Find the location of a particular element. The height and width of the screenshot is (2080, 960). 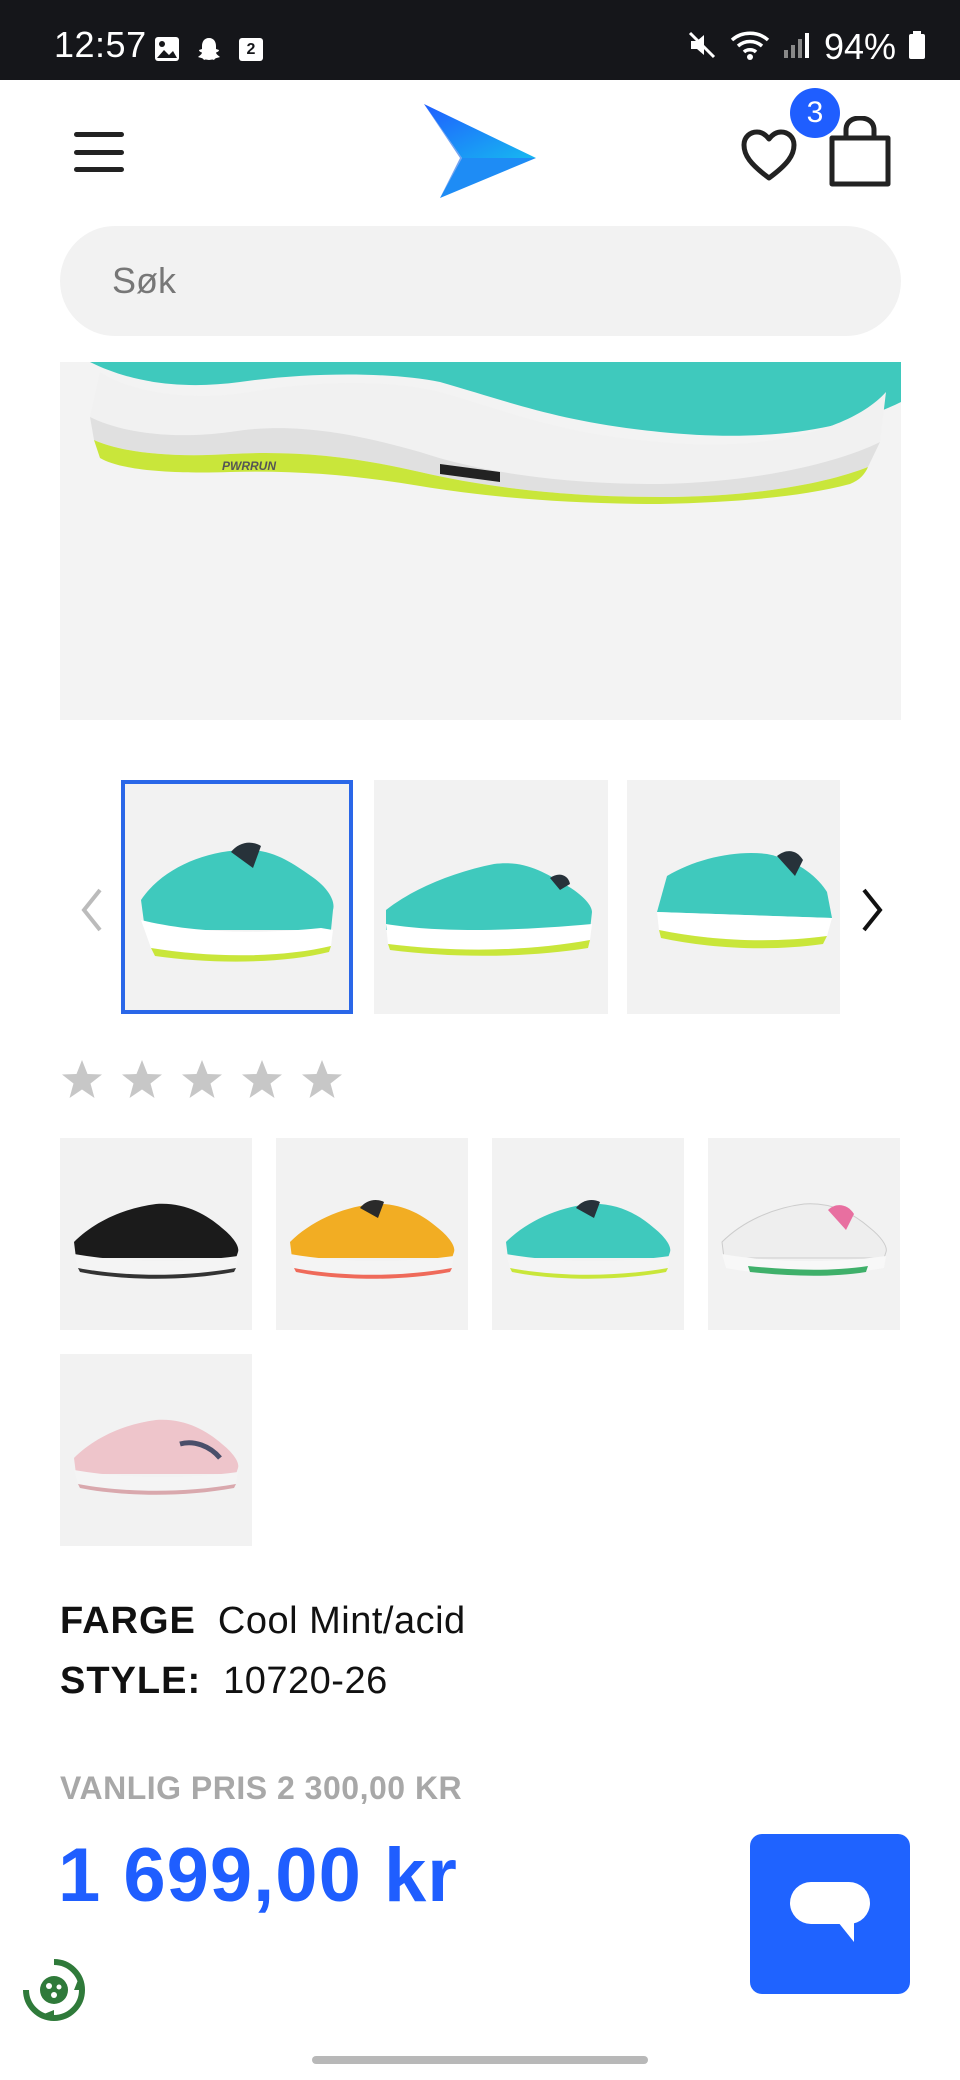

carousel-next-icon is located at coordinates (872, 910).